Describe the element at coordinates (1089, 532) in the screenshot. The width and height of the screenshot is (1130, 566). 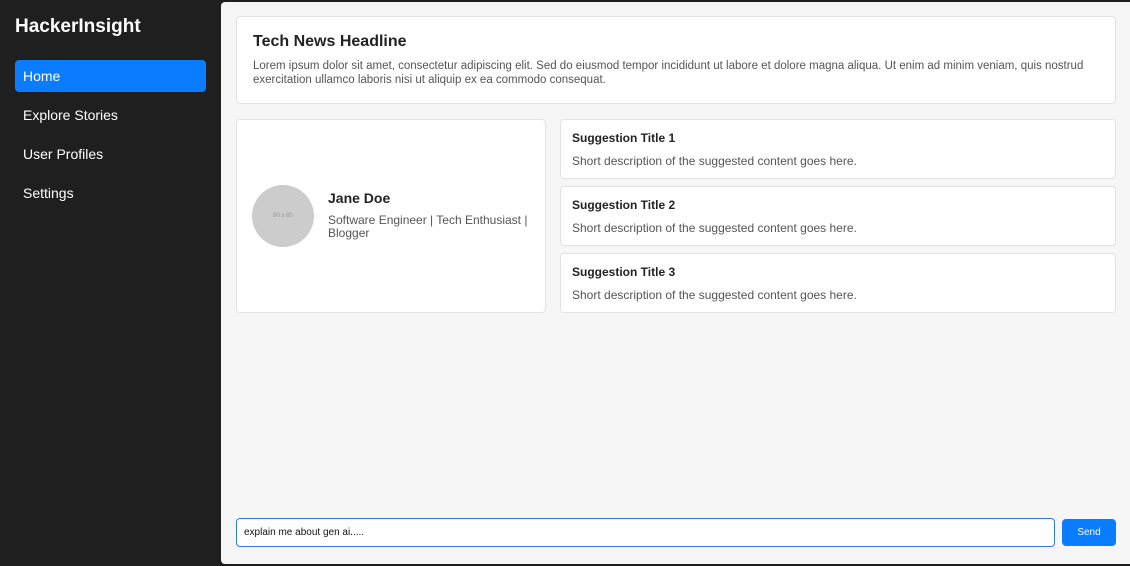
I see `send-button: Send` at that location.